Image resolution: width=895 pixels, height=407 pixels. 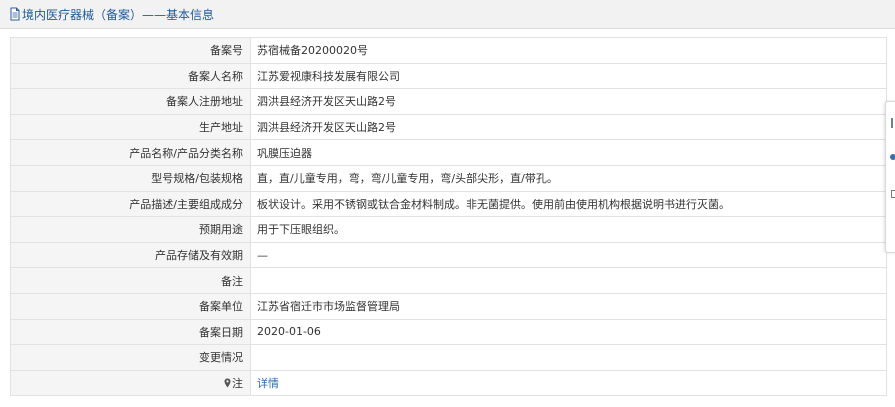 I want to click on row-value: 江苏爱视康科技发展有限公司, so click(x=568, y=76).